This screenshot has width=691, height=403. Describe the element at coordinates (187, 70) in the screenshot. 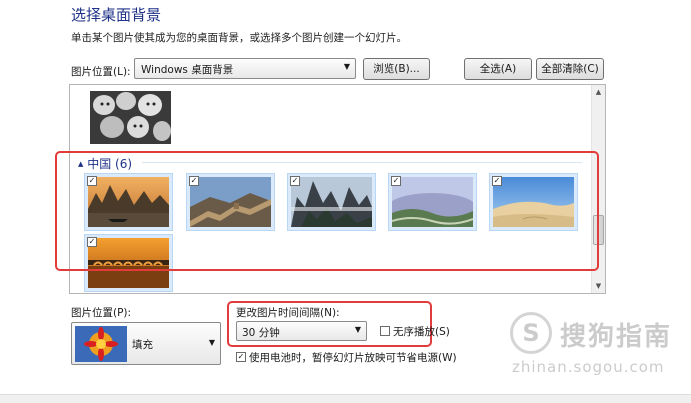

I see `picture-location-value: Windows 桌面背景` at that location.